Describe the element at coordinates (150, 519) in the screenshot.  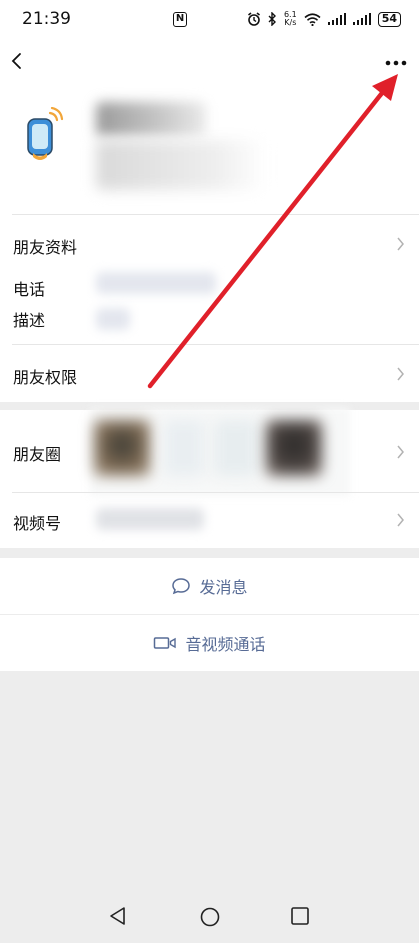
I see `channels-value-redacted` at that location.